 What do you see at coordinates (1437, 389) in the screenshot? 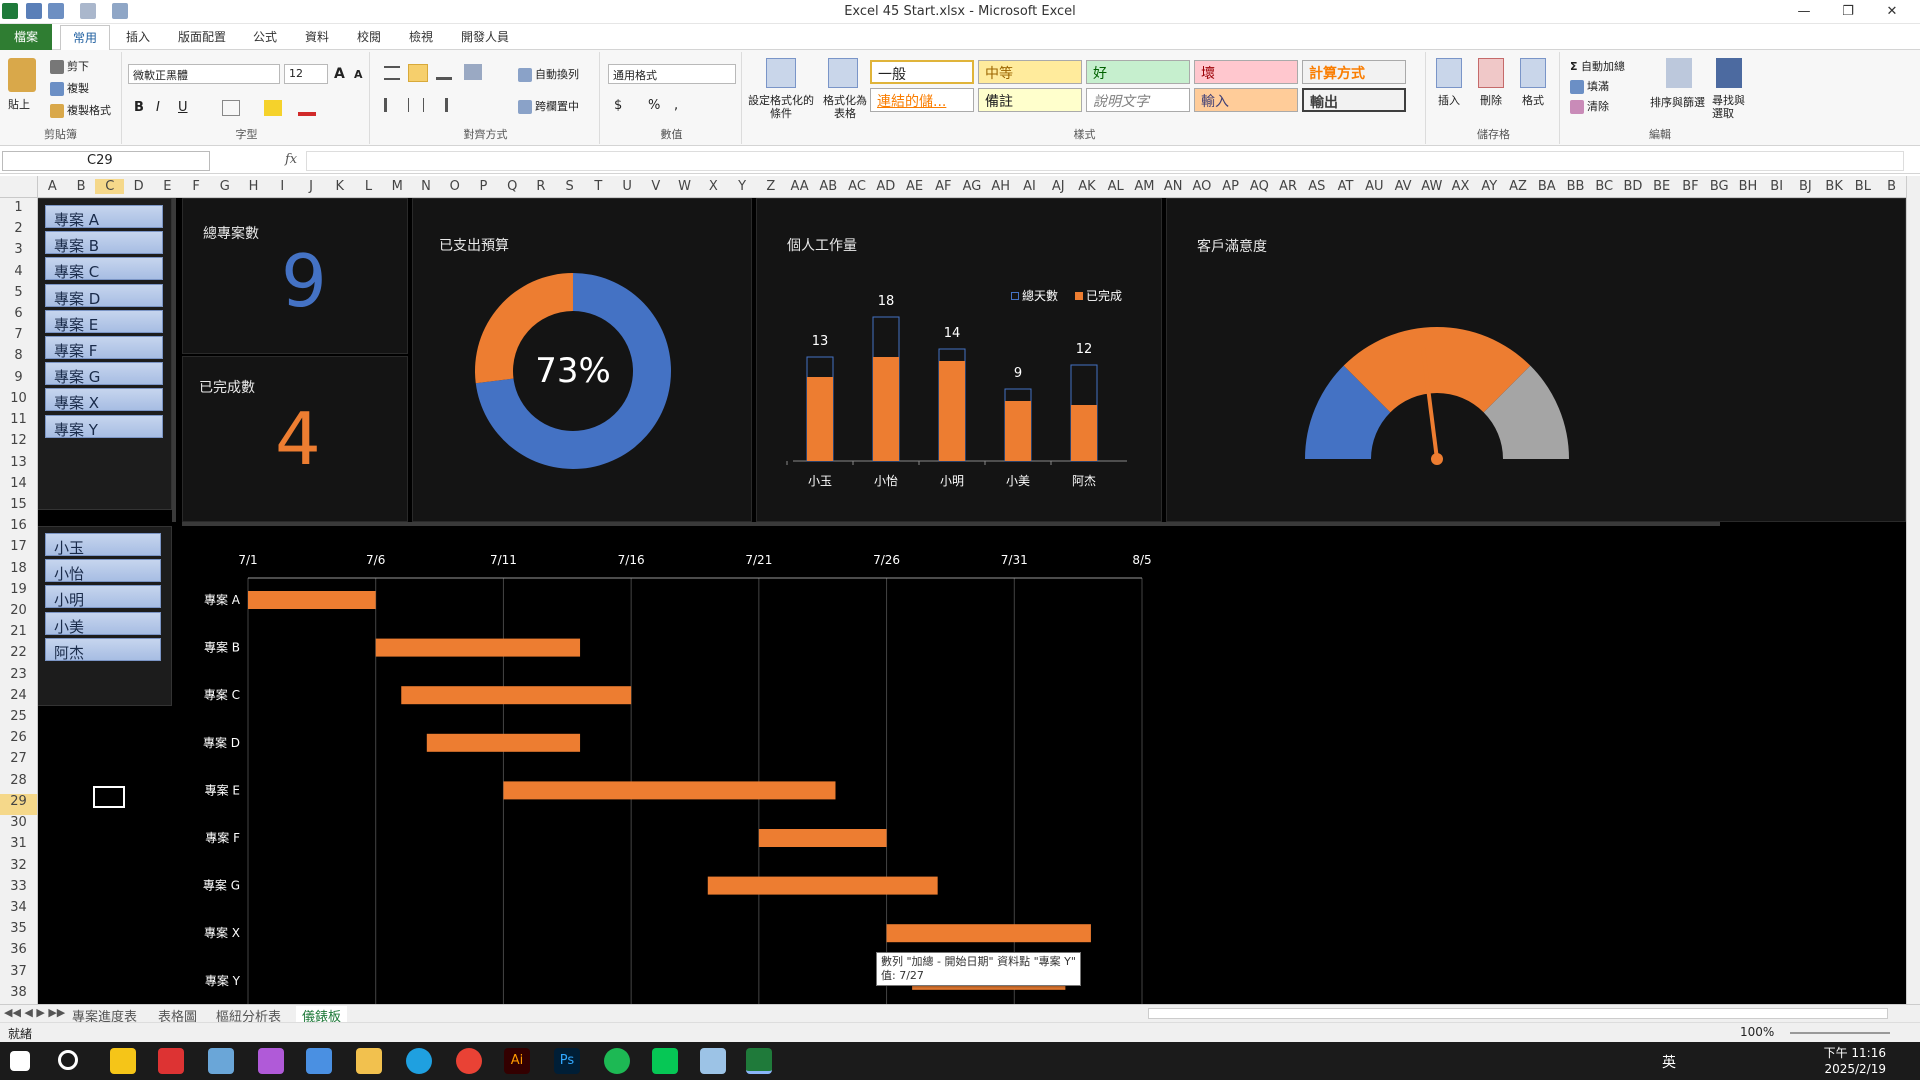
I see `satisfaction-gauge` at bounding box center [1437, 389].